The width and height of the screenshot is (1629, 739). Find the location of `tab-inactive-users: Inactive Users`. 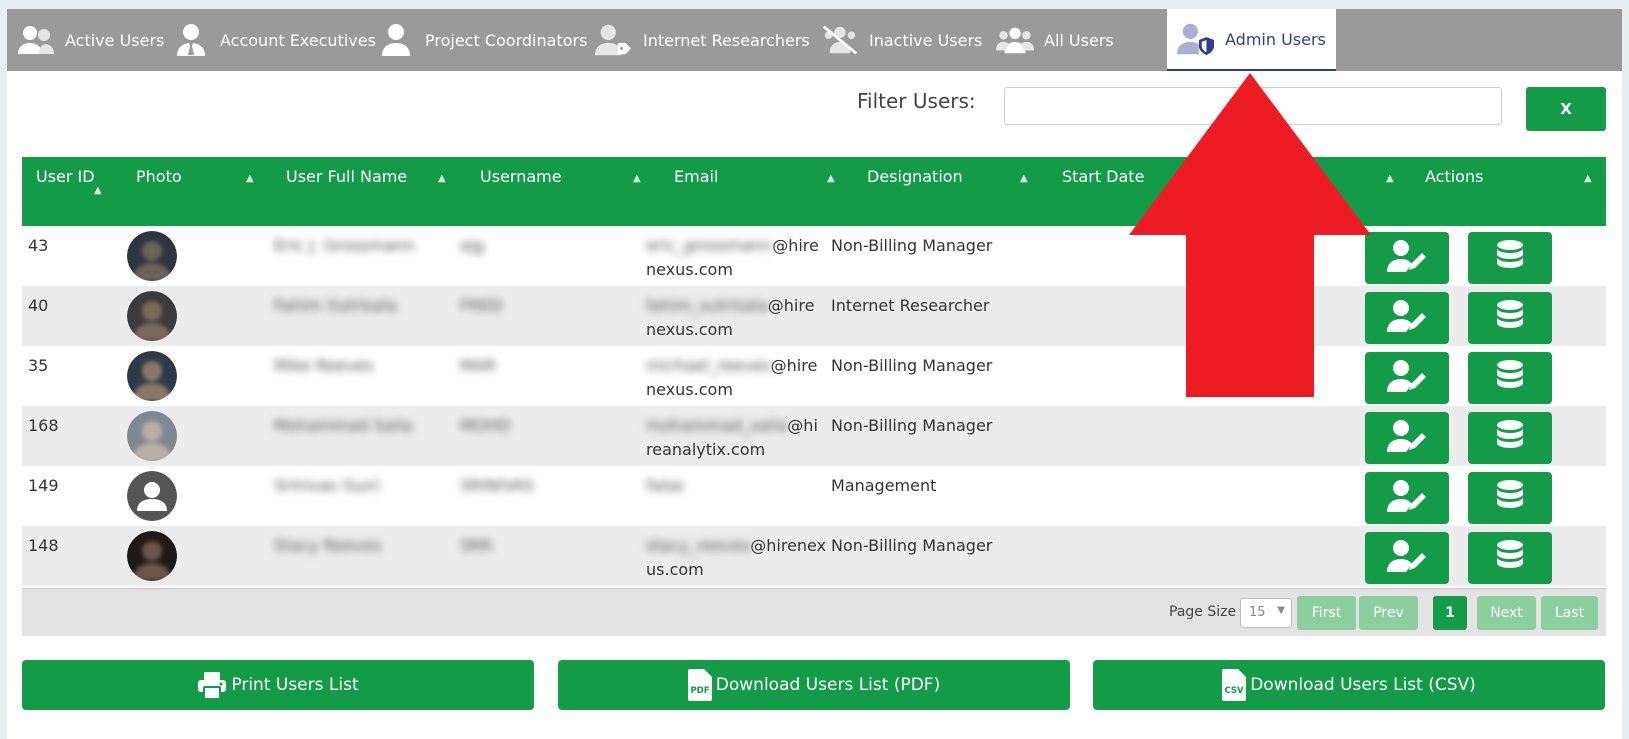

tab-inactive-users: Inactive Users is located at coordinates (901, 40).